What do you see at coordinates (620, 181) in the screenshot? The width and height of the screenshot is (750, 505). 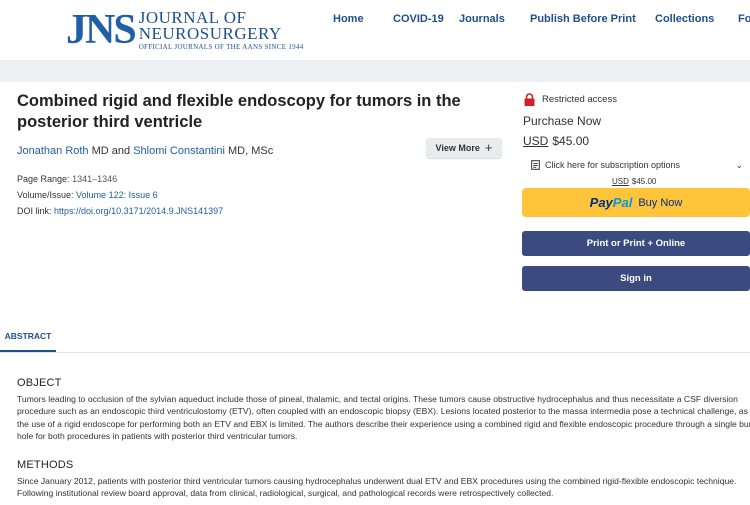 I see `sub-price-currency: USD` at bounding box center [620, 181].